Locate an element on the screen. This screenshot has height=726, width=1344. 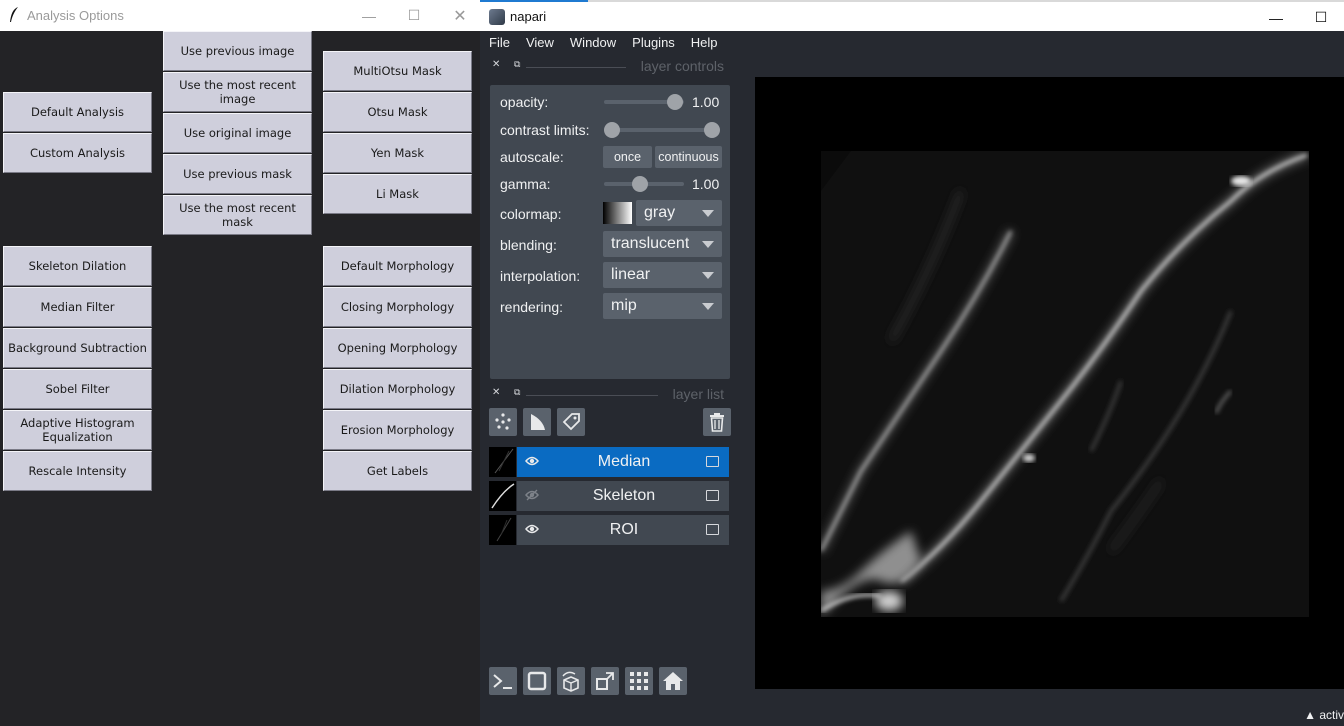
opacity-value: 1.00 is located at coordinates (706, 102).